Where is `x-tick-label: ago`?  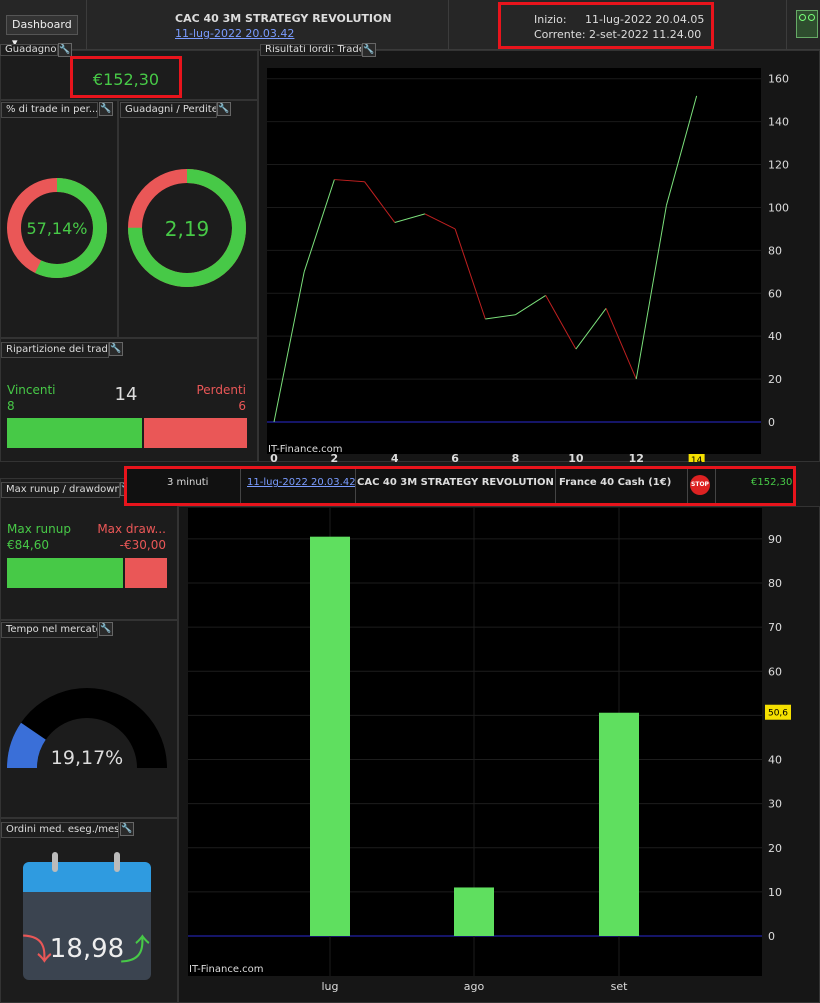
x-tick-label: ago is located at coordinates (474, 986).